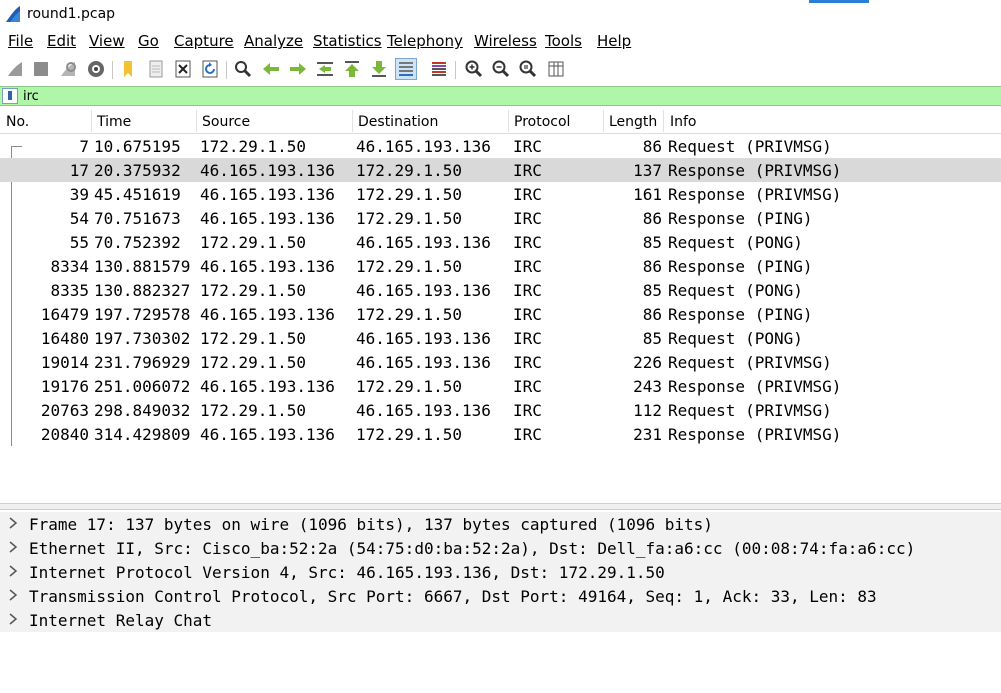  I want to click on start-capture-icon, so click(15, 69).